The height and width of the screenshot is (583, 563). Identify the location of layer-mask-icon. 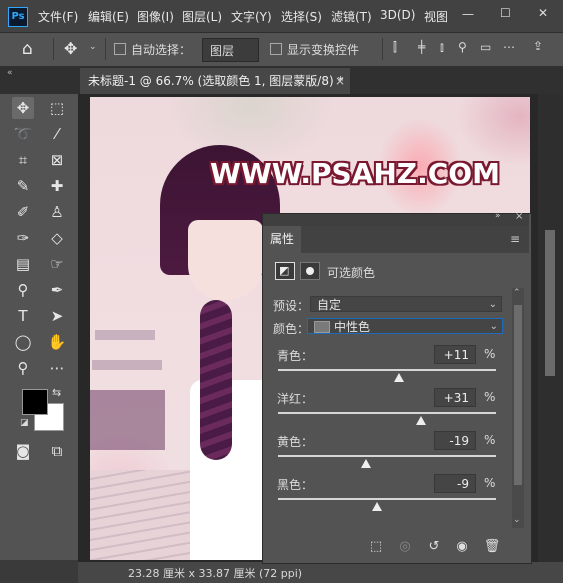
(310, 271).